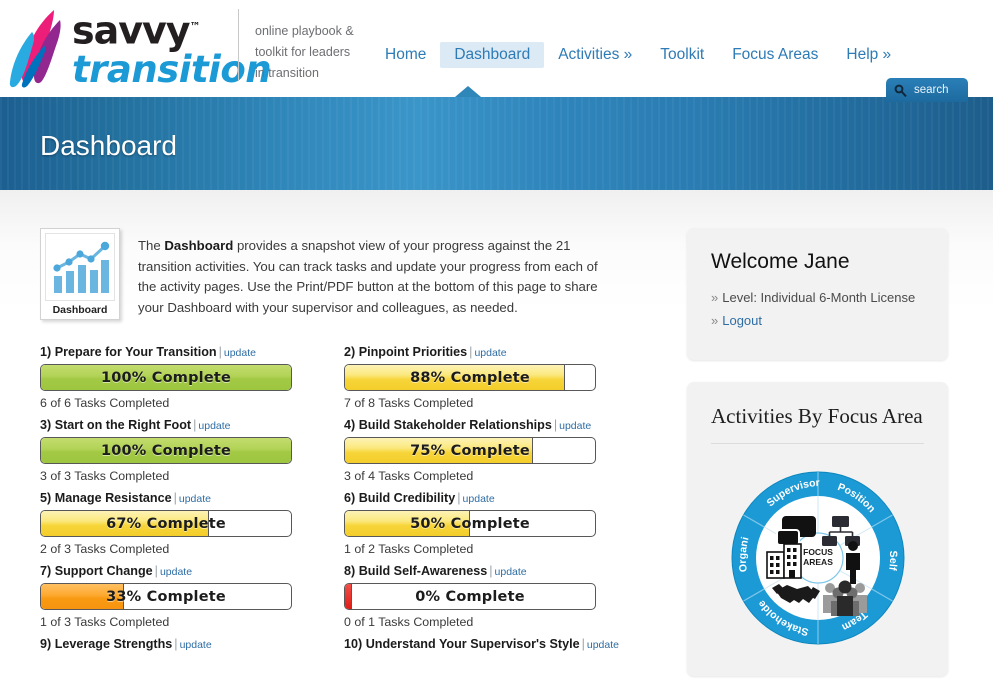 Image resolution: width=993 pixels, height=690 pixels. Describe the element at coordinates (409, 403) in the screenshot. I see `progress-tasks-count: 7 of 8 Tasks Completed` at that location.